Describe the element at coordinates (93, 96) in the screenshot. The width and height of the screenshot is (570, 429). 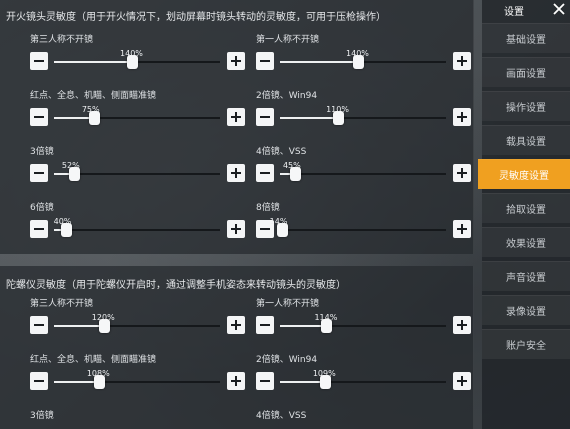
I see `slider-label: 红点、全息、机瞄、侧面瞄准镜` at that location.